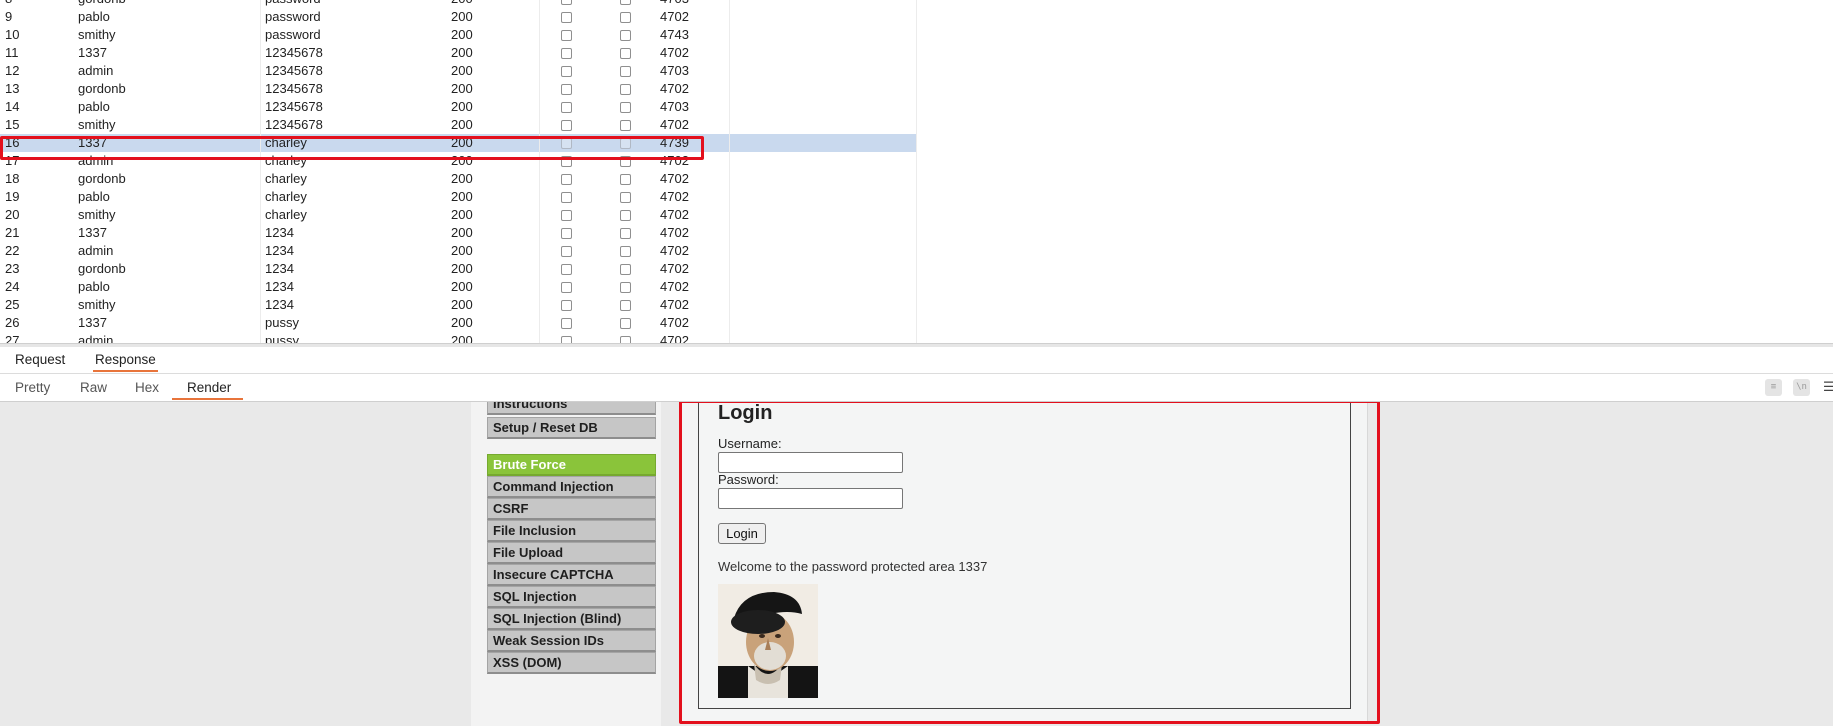 Image resolution: width=1833 pixels, height=726 pixels. Describe the element at coordinates (810, 498) in the screenshot. I see `password-input` at that location.